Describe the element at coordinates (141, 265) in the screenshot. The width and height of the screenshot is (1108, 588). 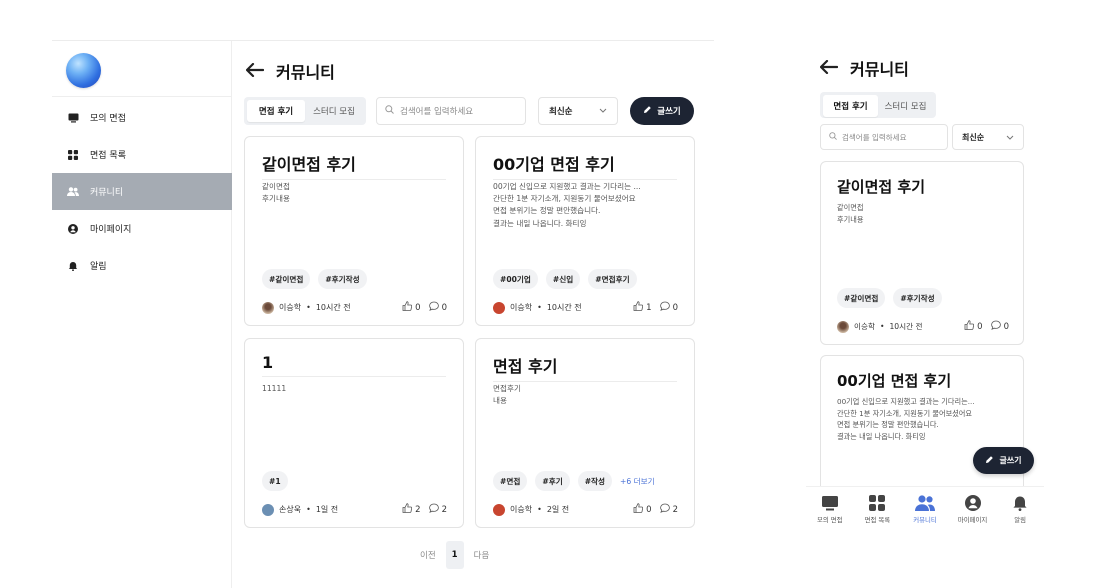
I see `sidebar-item-notifications: 알림` at that location.